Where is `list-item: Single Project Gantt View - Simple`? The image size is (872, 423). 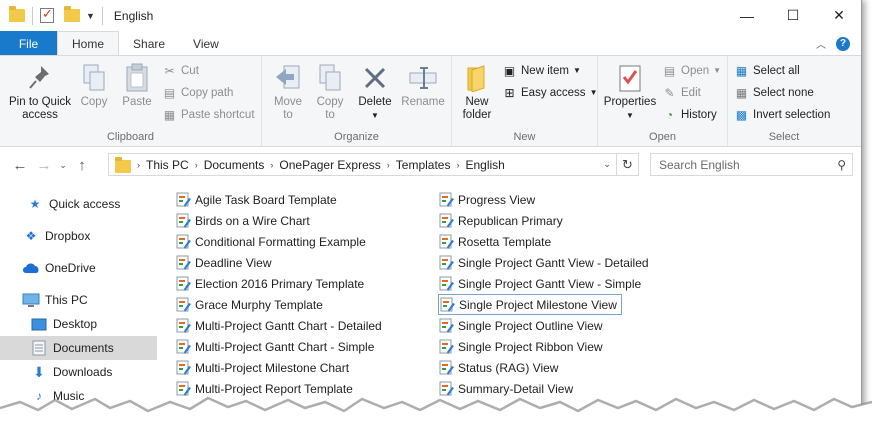
list-item: Single Project Gantt View - Simple is located at coordinates (539, 283).